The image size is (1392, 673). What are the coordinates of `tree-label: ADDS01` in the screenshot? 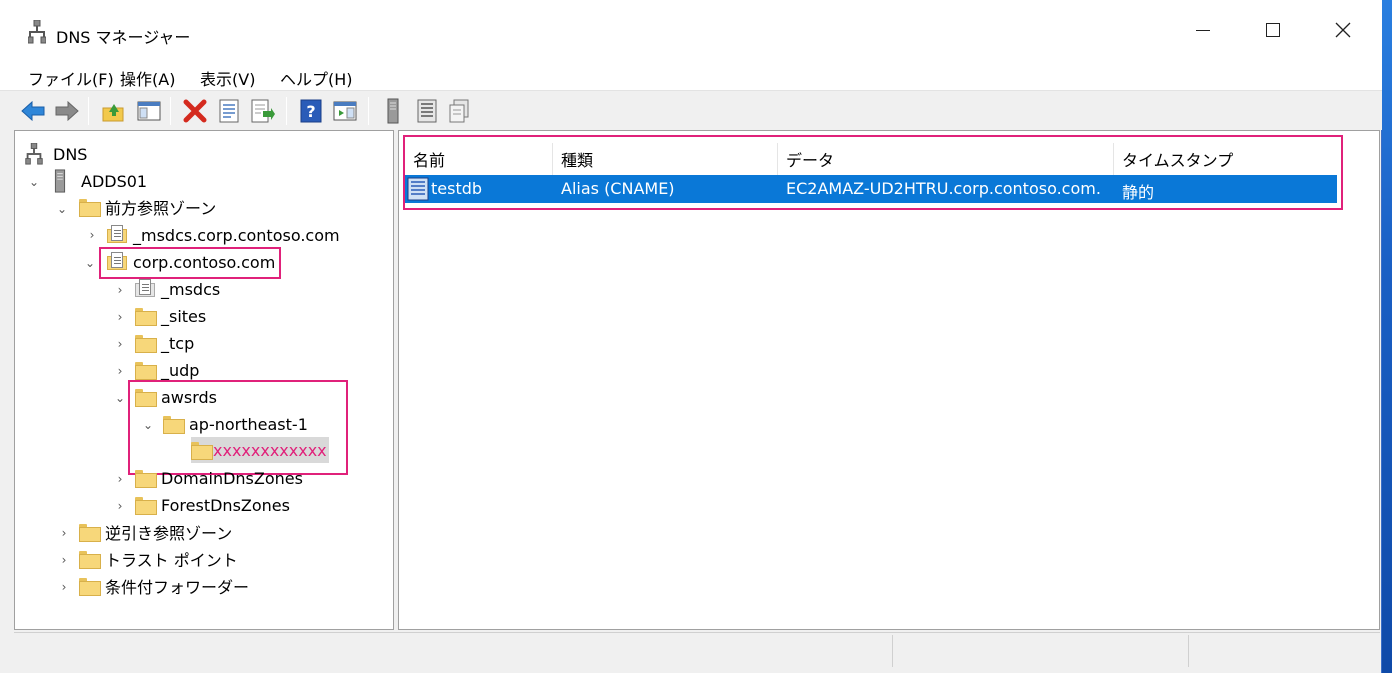 It's located at (114, 181).